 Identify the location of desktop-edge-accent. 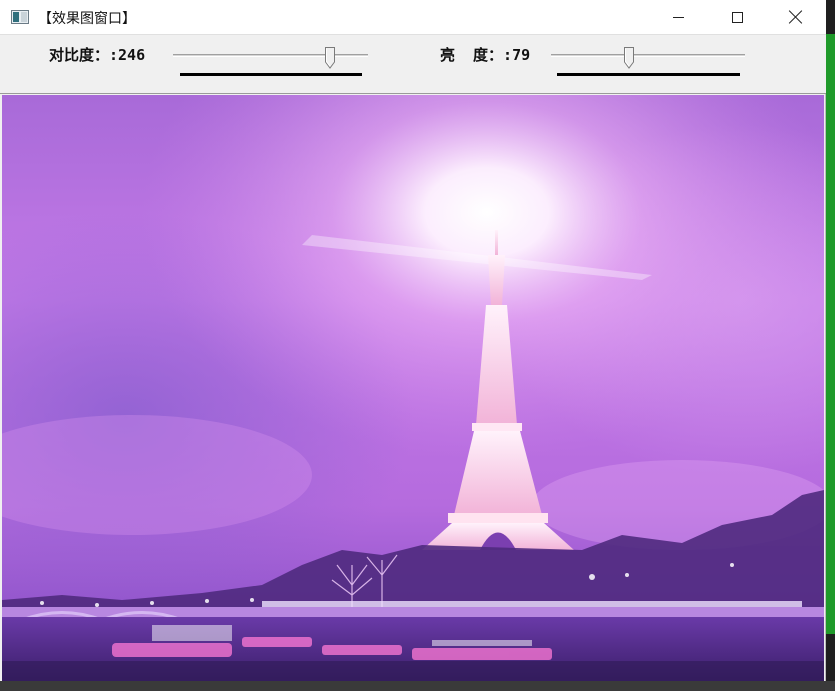
(830, 334).